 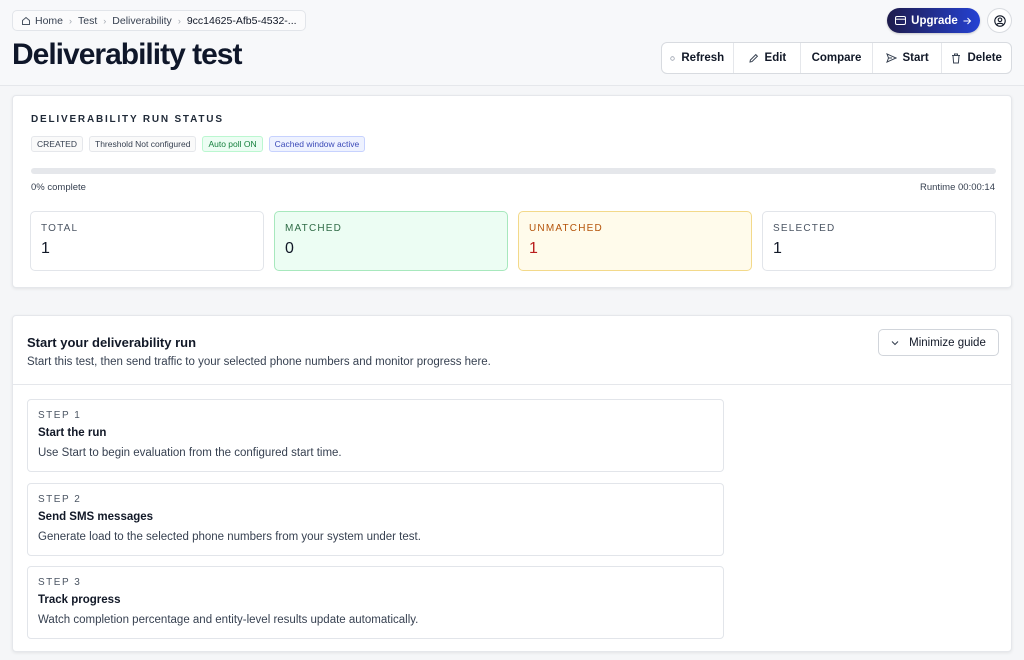 What do you see at coordinates (45, 248) in the screenshot?
I see `stat-total-value: 1` at bounding box center [45, 248].